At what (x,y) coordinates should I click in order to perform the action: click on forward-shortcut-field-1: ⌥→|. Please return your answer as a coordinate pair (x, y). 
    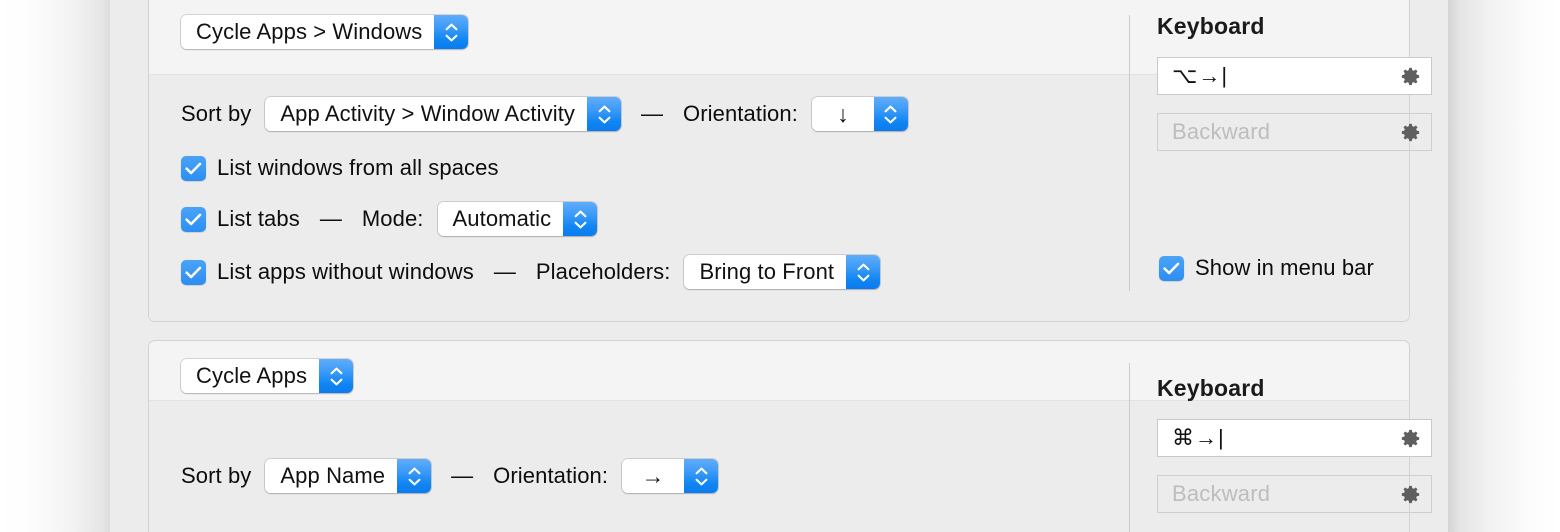
    Looking at the image, I should click on (1294, 76).